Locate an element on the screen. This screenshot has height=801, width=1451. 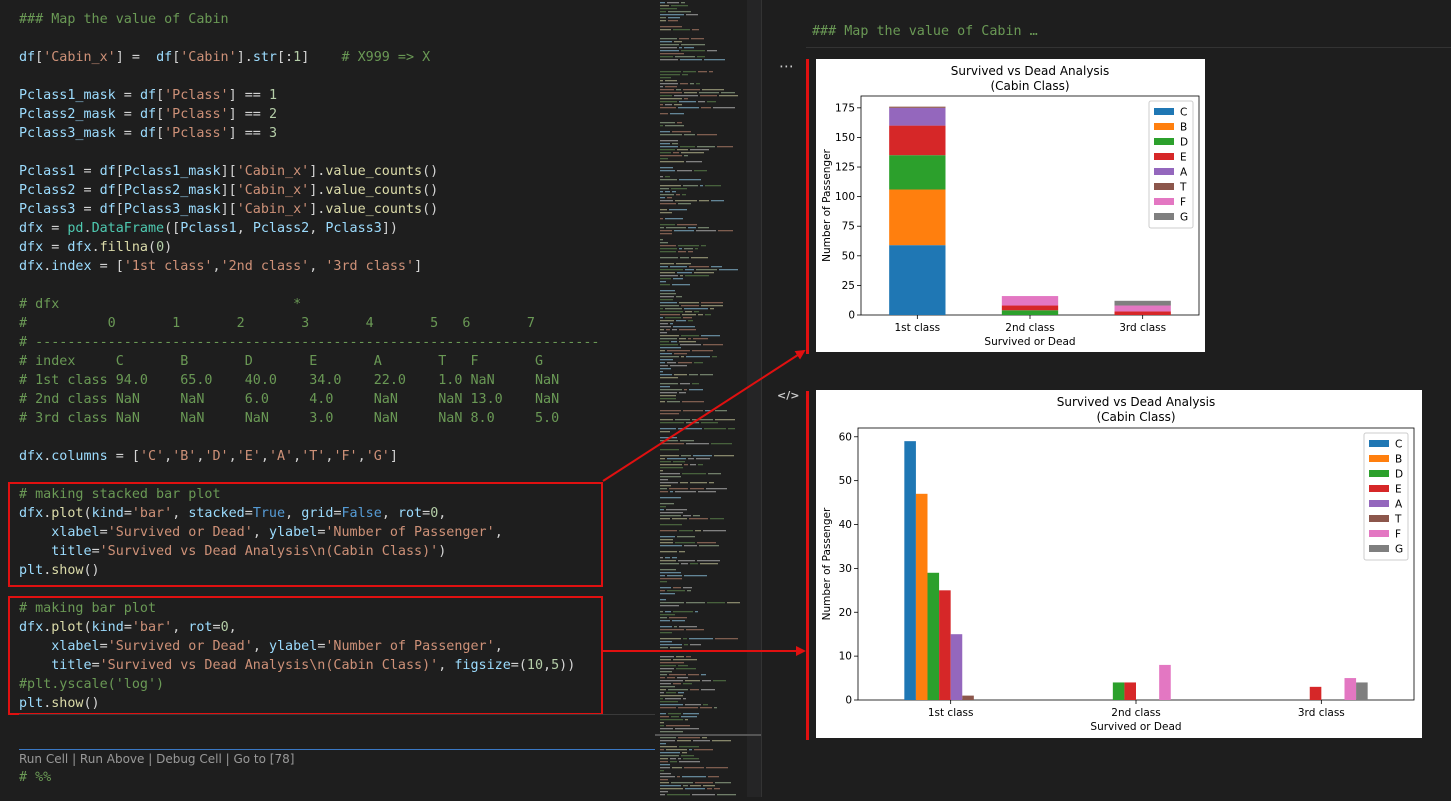
code-line: ### Map the value of Cabin is located at coordinates (124, 19).